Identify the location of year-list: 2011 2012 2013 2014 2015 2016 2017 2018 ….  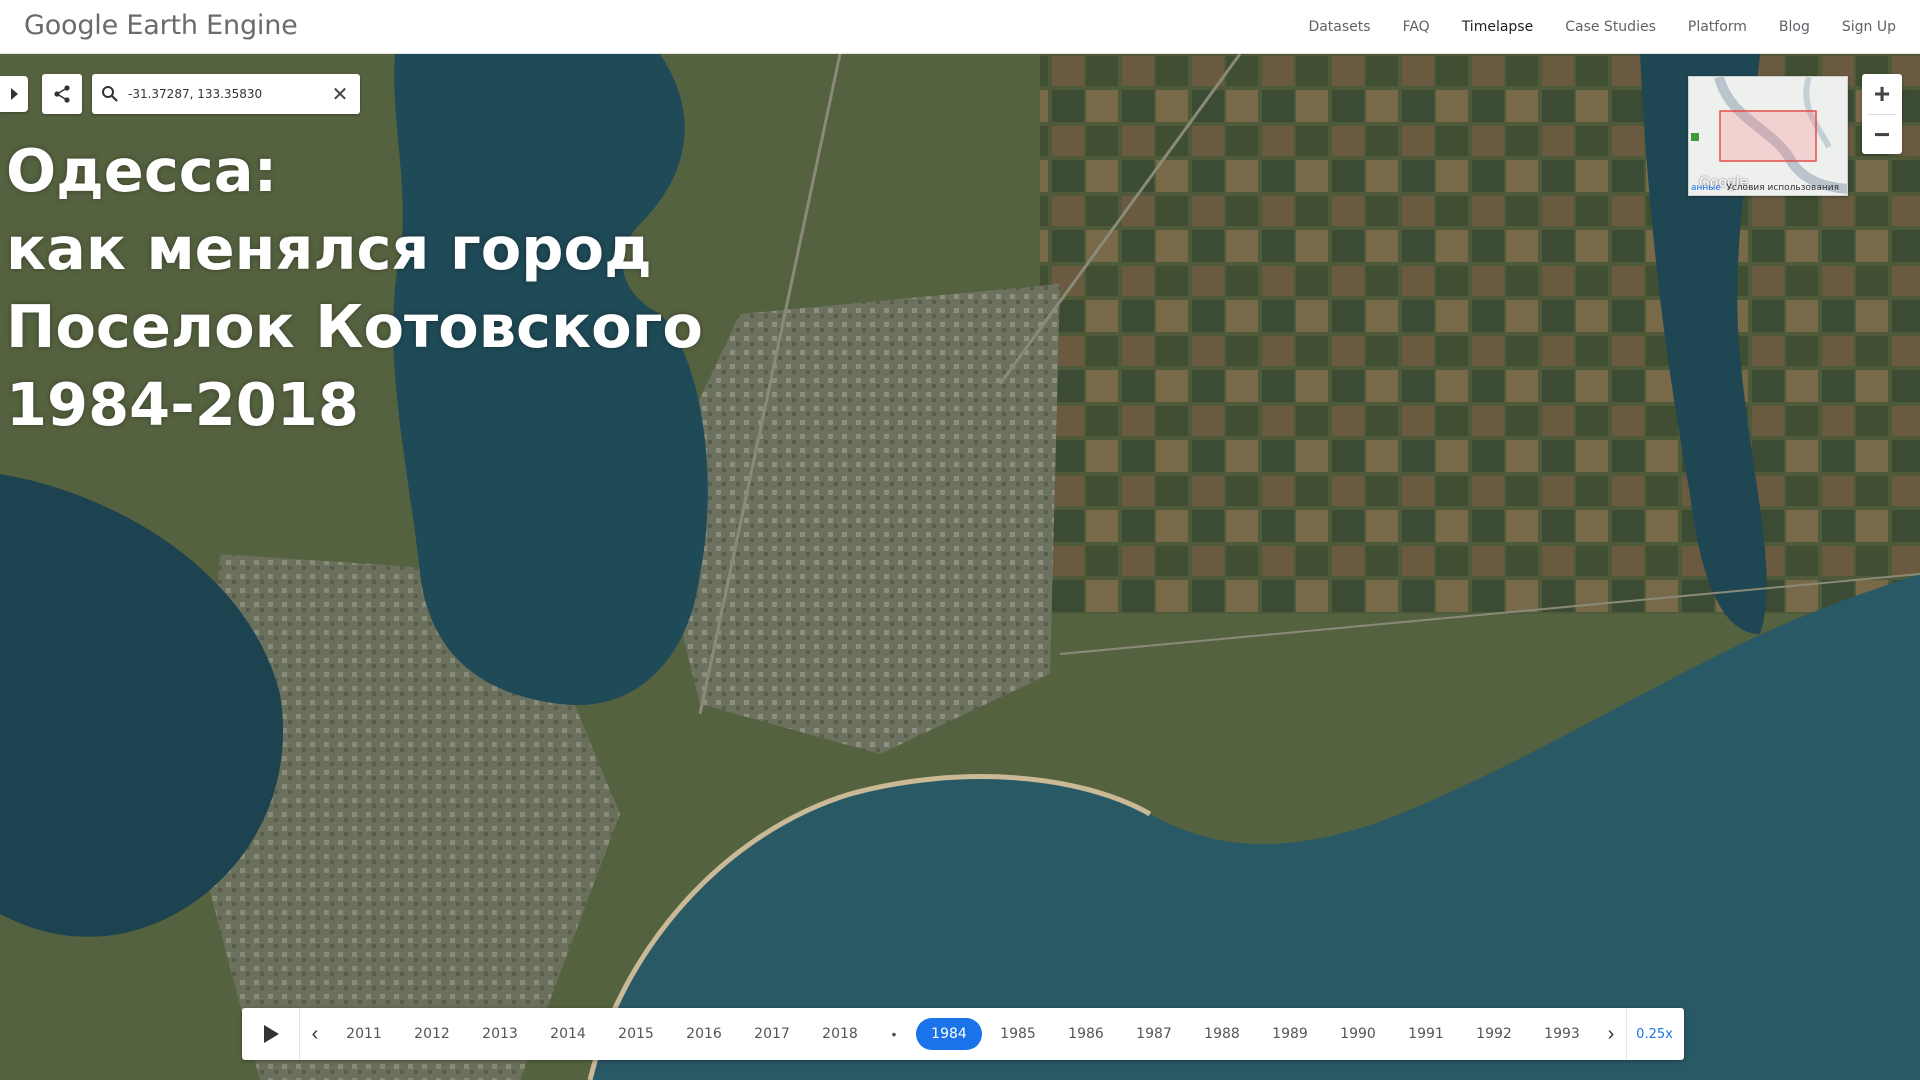
(963, 1034).